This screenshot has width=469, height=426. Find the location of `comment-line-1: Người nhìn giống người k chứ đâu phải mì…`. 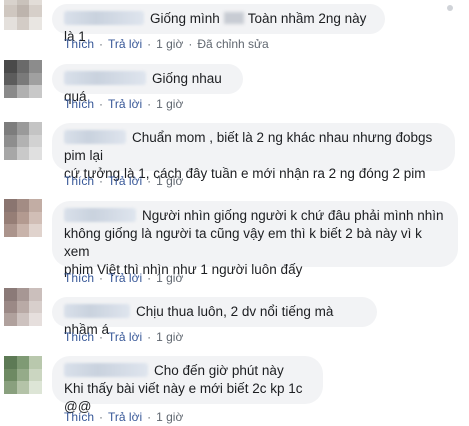

comment-line-1: Người nhìn giống người k chứ đâu phải mì… is located at coordinates (293, 215).